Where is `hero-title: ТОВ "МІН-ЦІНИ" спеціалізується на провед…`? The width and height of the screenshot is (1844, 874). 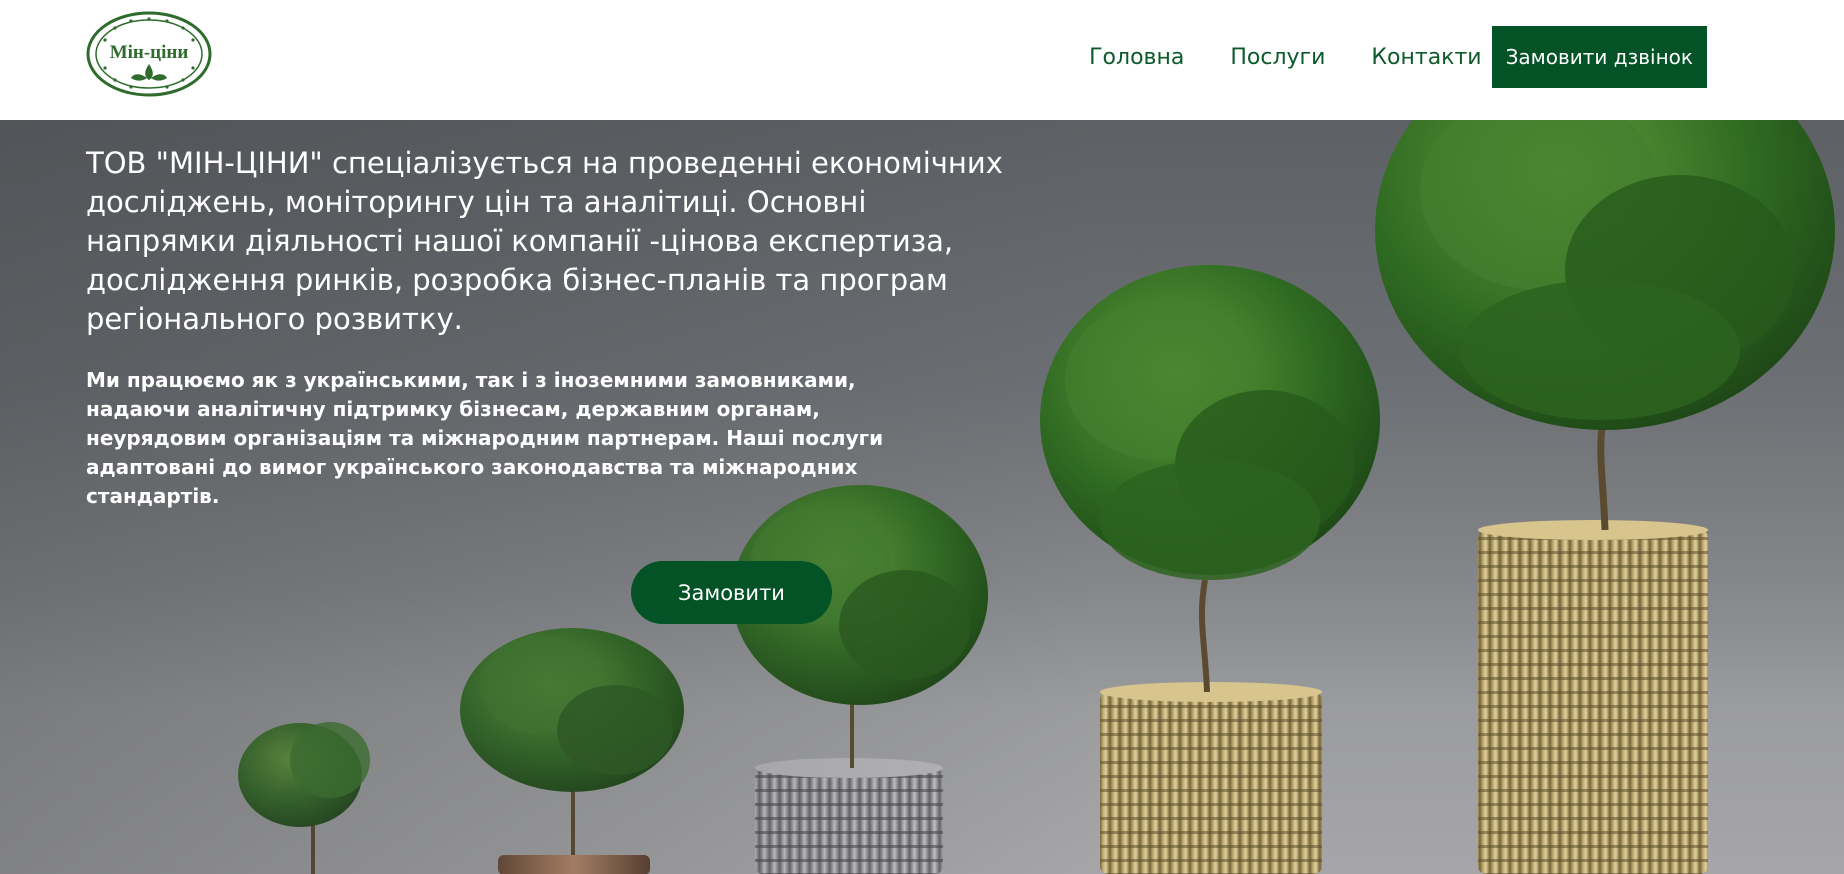 hero-title: ТОВ "МІН-ЦІНИ" спеціалізується на провед… is located at coordinates (544, 241).